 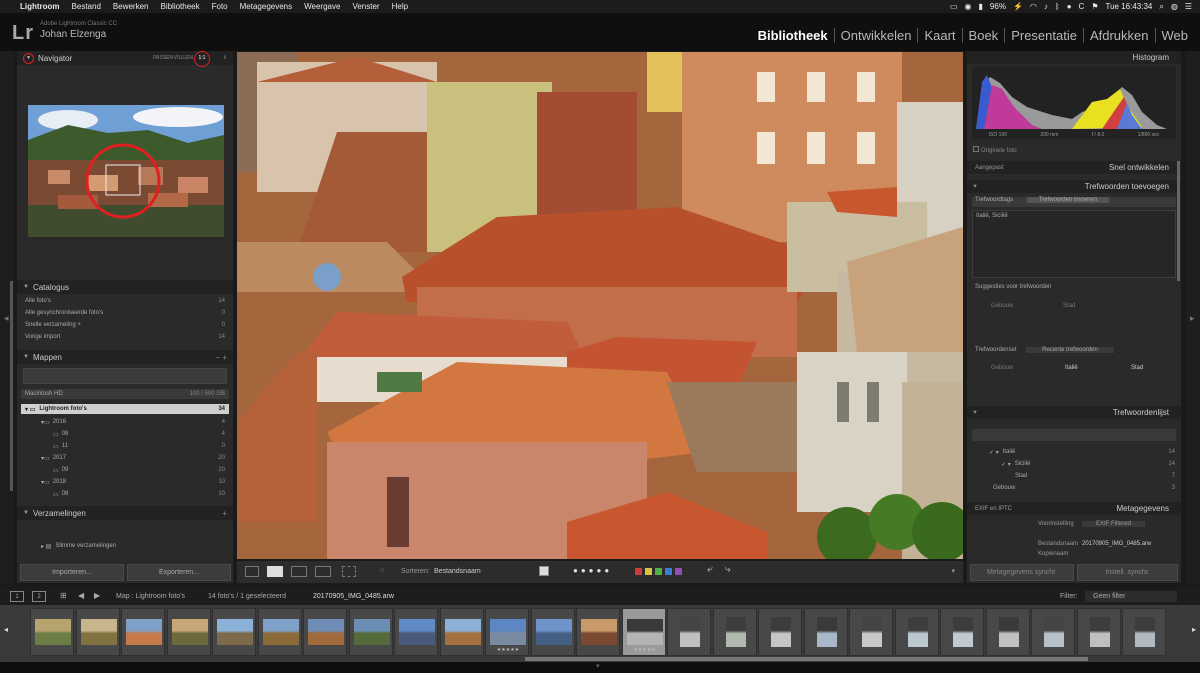 I want to click on navigator-header: ▼ Navigator PASSEN VULLEN 1:1 ⇕, so click(x=125, y=59).